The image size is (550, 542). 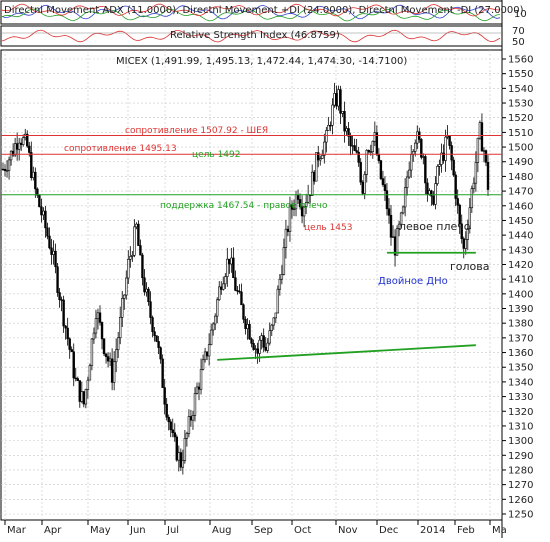 What do you see at coordinates (518, 42) in the screenshot?
I see `rsi-tick-50: 50` at bounding box center [518, 42].